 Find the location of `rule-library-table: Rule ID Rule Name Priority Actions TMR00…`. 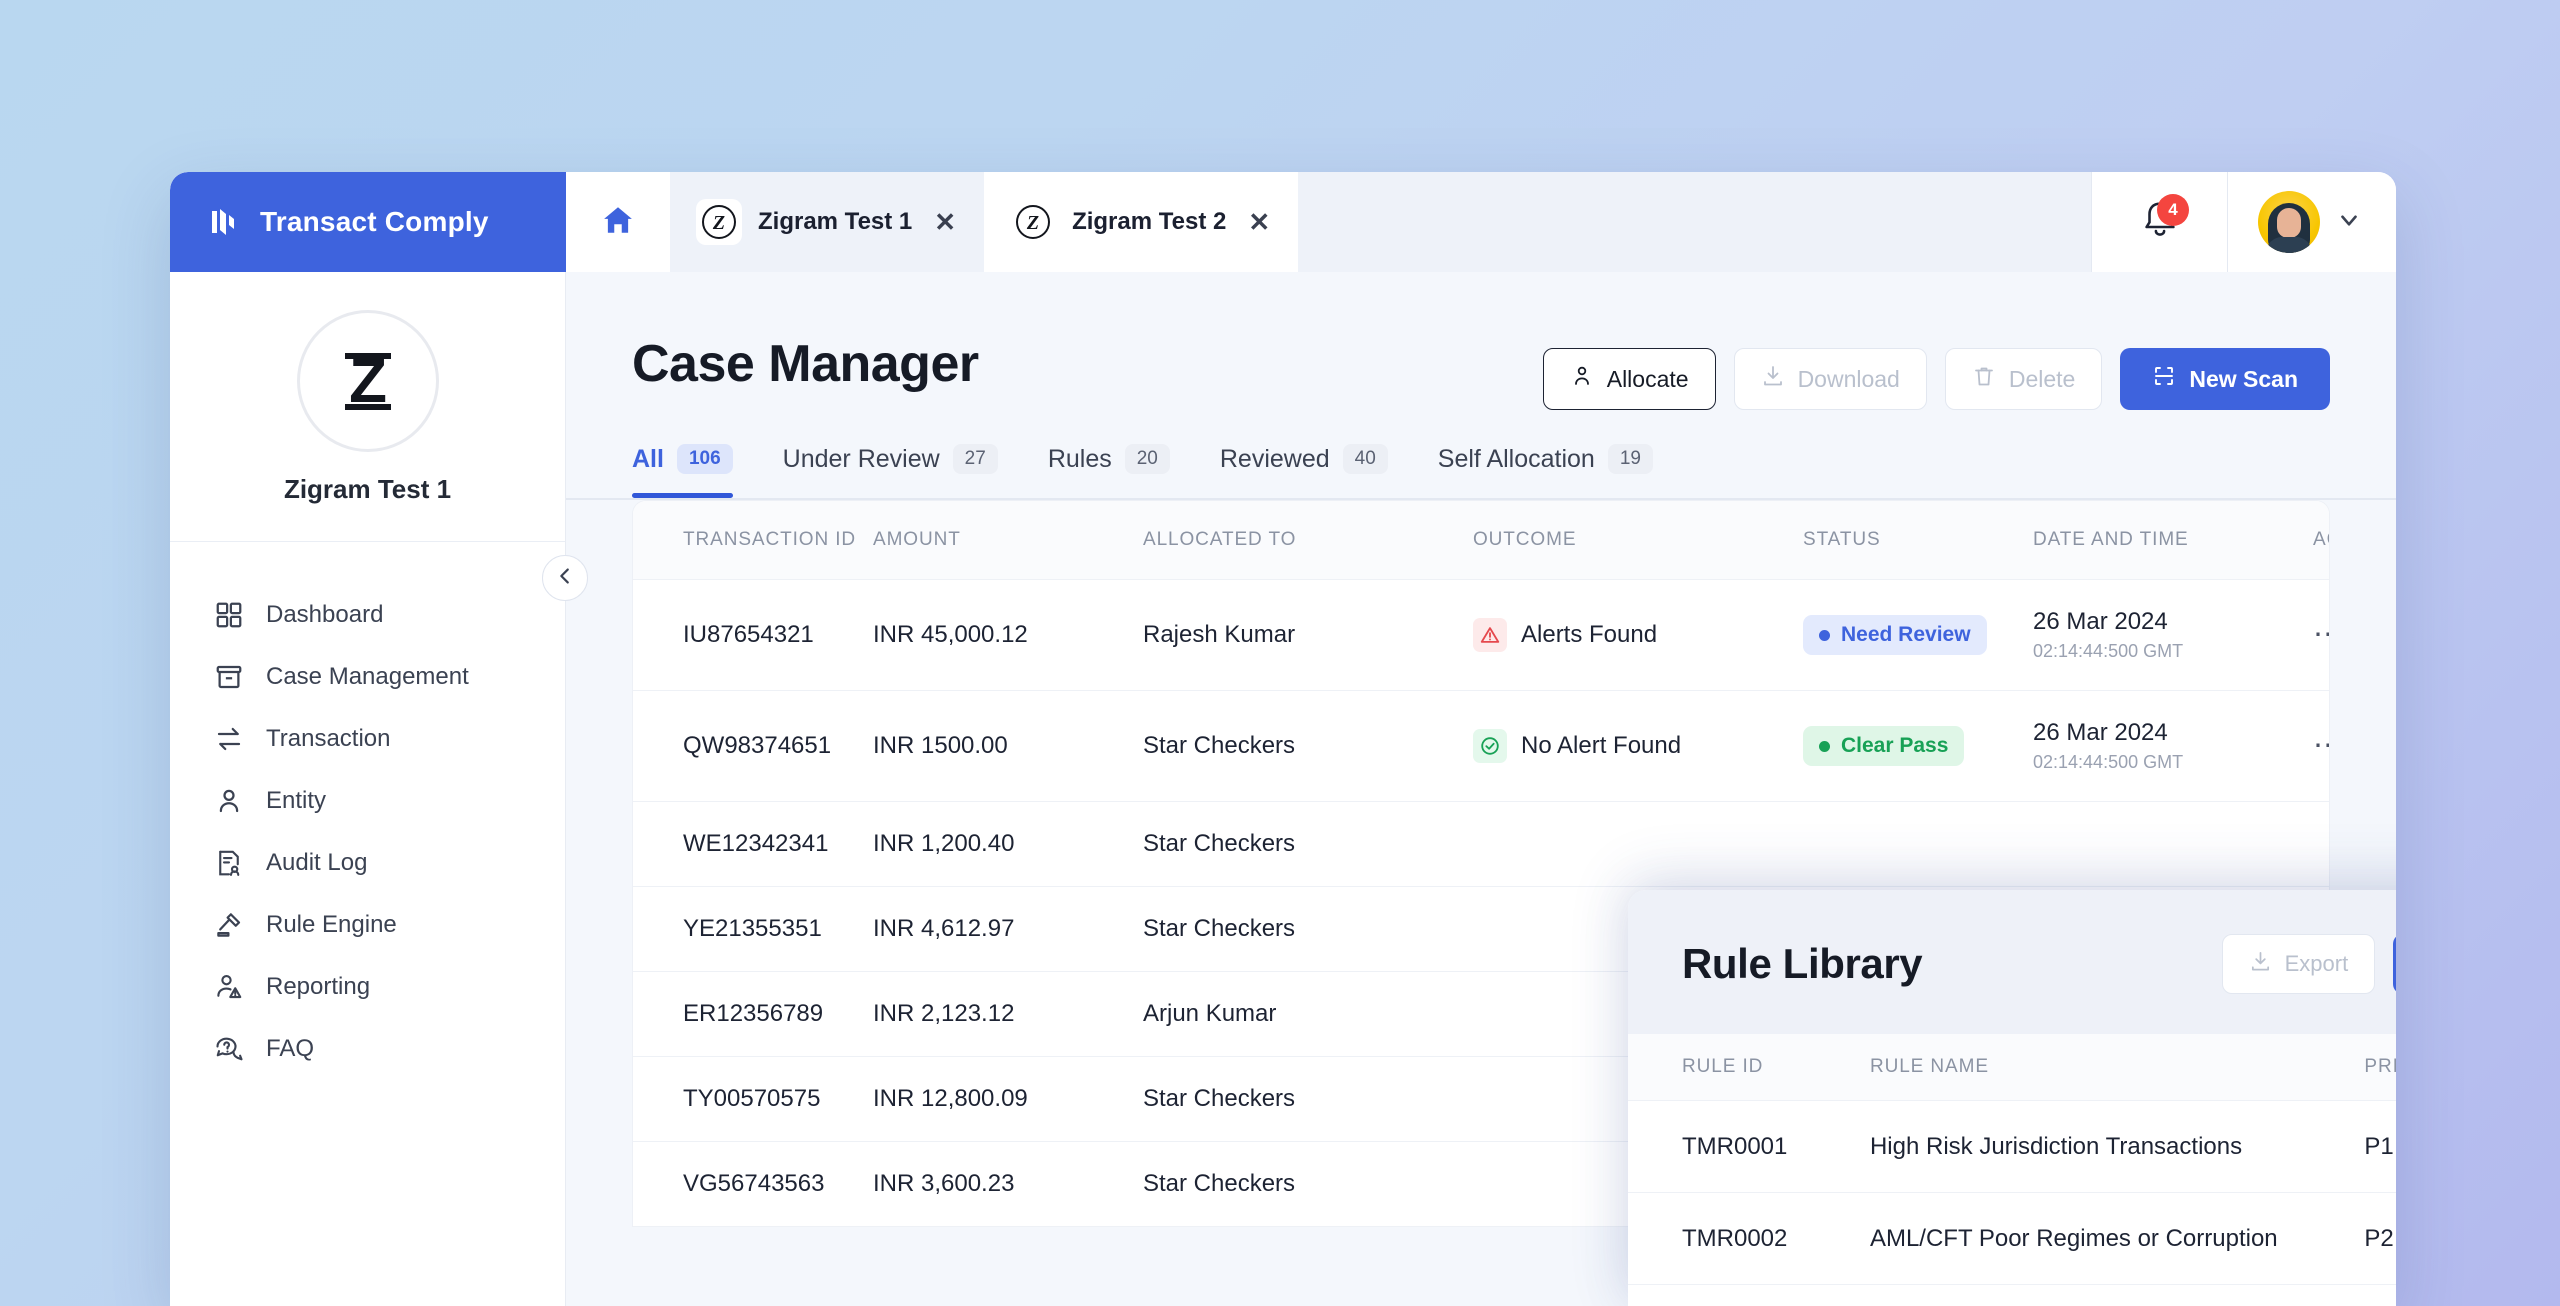

rule-library-table: Rule ID Rule Name Priority Actions TMR00… is located at coordinates (2012, 1170).